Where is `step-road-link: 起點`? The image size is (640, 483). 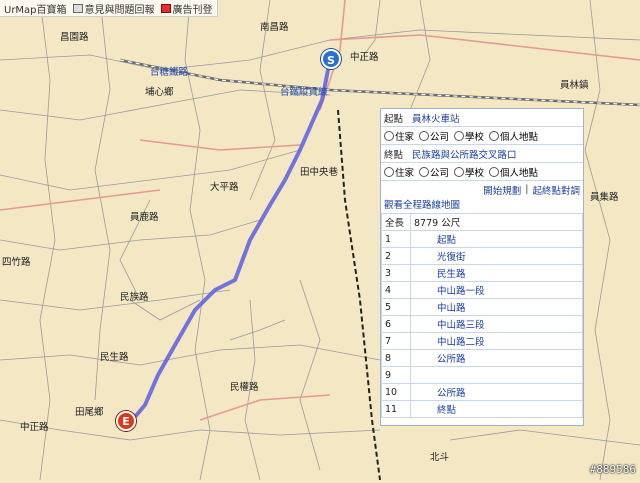
step-road-link: 起點 is located at coordinates (496, 239).